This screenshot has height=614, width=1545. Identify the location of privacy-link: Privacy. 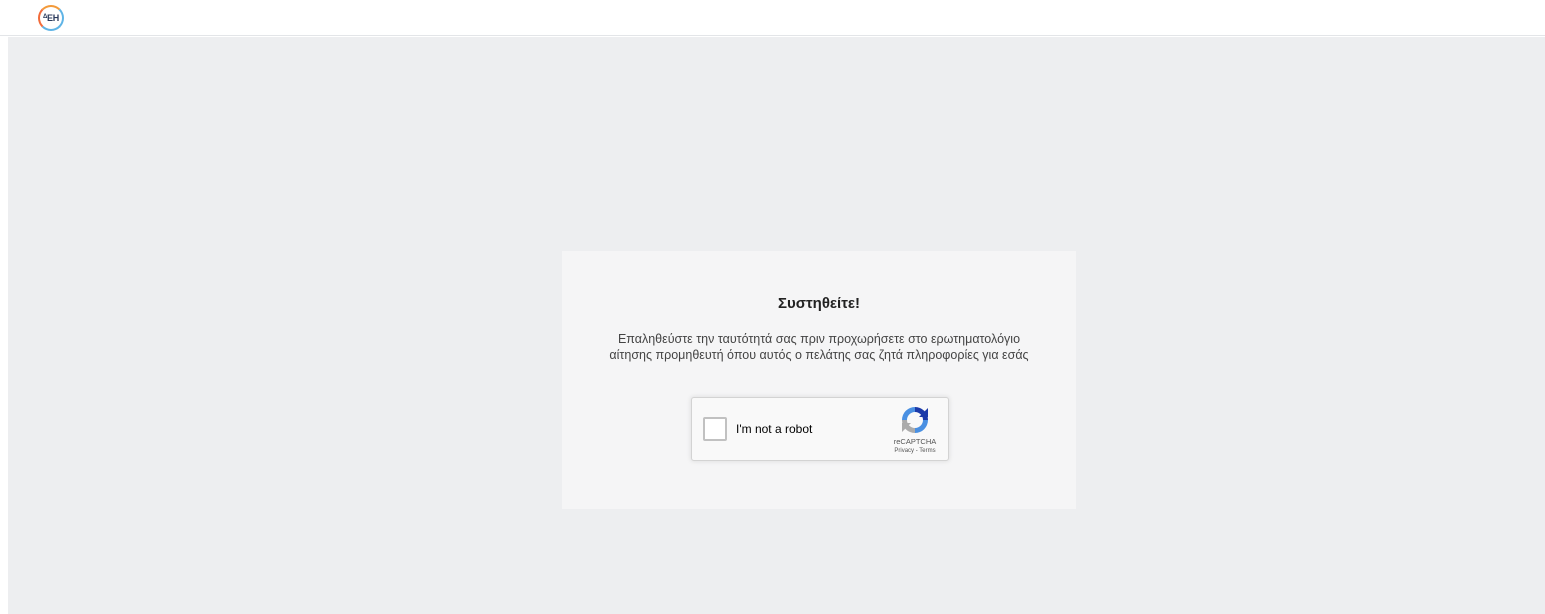
(904, 451).